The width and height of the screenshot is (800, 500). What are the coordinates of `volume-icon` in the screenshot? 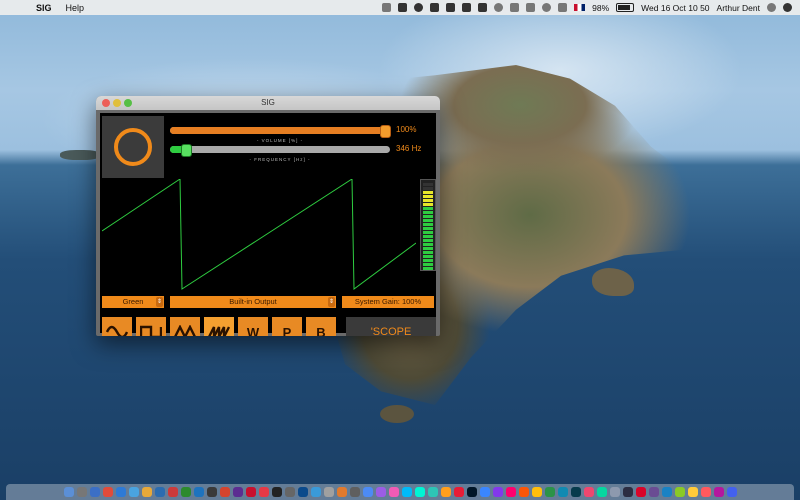 It's located at (563, 7).